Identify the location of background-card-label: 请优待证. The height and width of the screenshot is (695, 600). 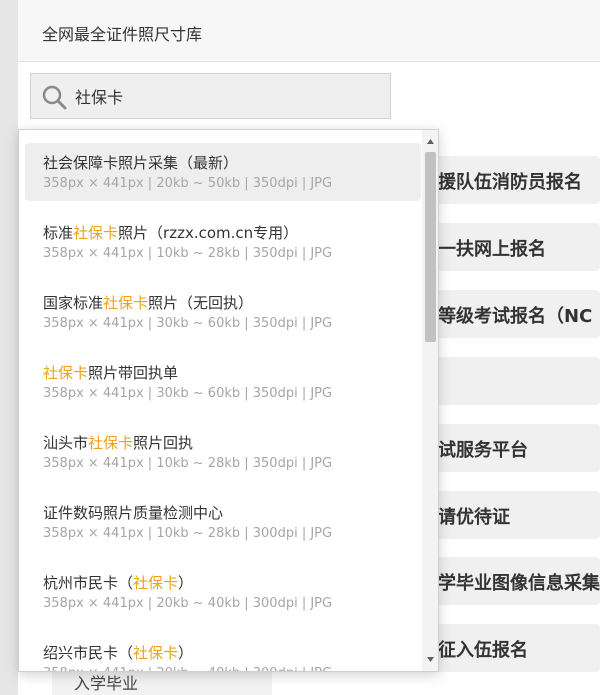
(474, 517).